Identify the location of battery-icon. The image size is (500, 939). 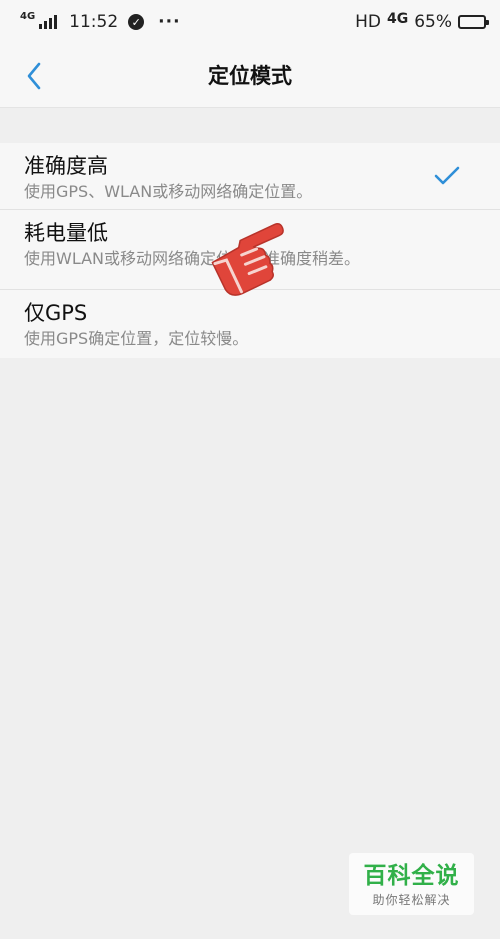
(473, 22).